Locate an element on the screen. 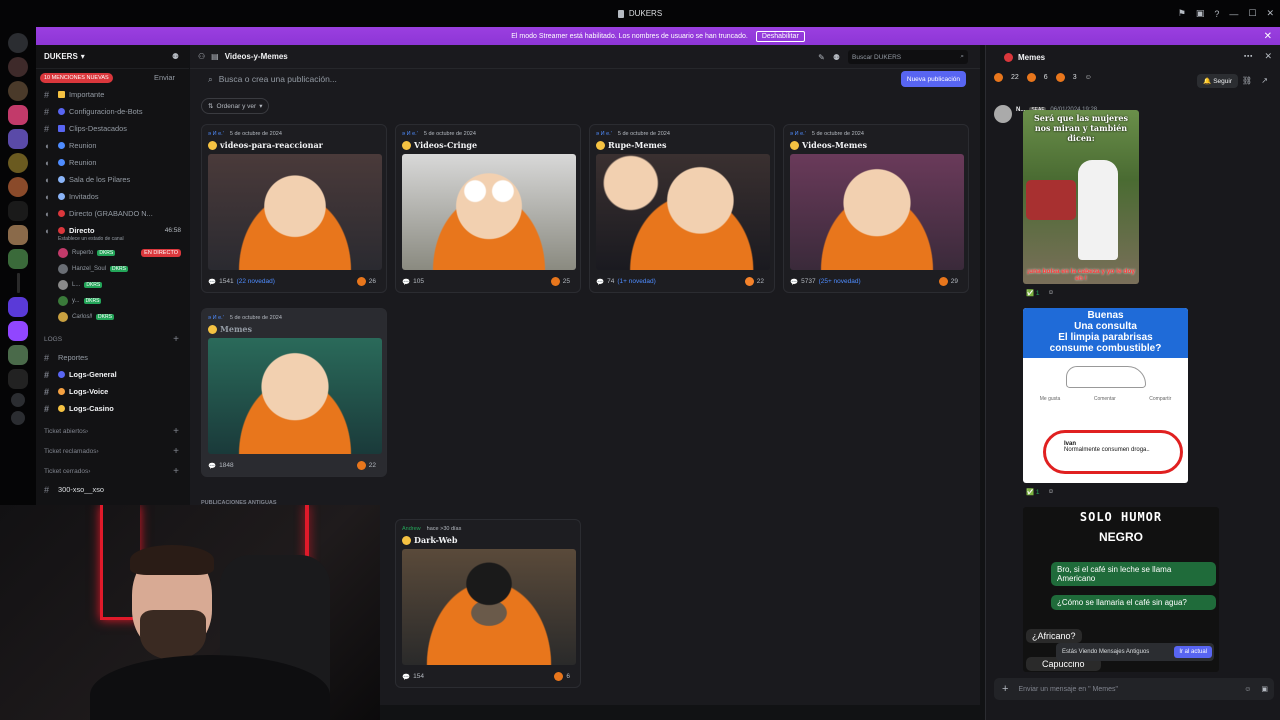 The height and width of the screenshot is (720, 1280). sort-button: ⇅ Ordenar y ver ▾ is located at coordinates (235, 106).